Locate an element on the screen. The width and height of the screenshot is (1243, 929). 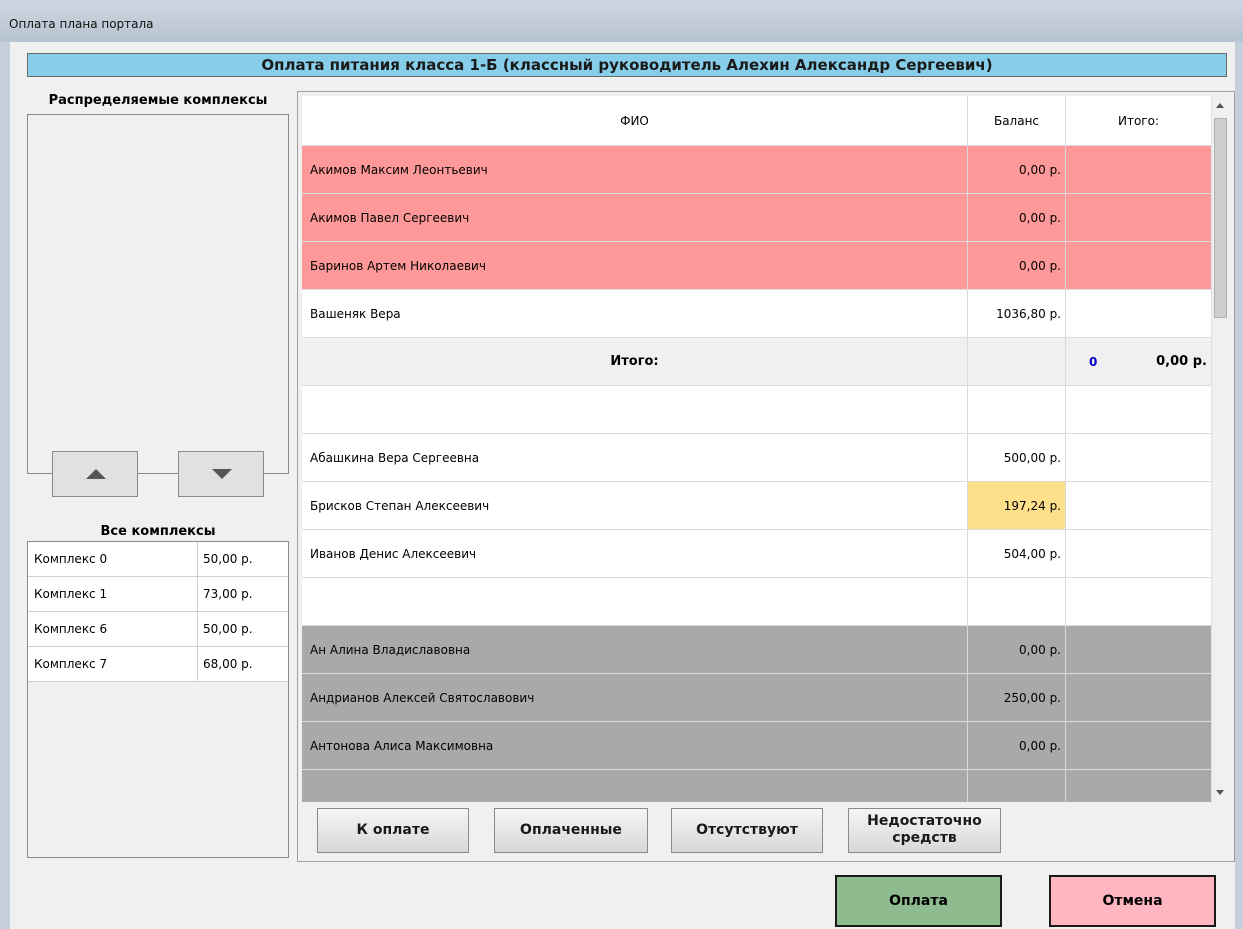
table-row: Ан Алина Владиславовна 0,00 р. is located at coordinates (756, 650).